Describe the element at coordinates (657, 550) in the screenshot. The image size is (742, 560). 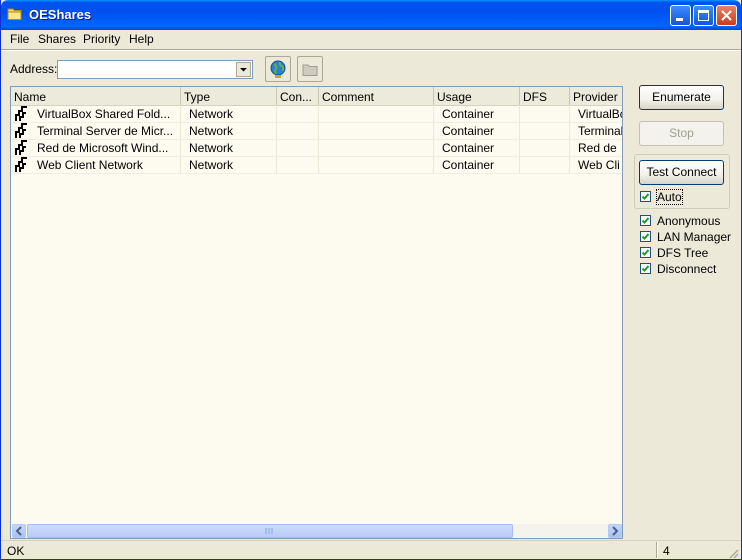
I see `status-divider` at that location.